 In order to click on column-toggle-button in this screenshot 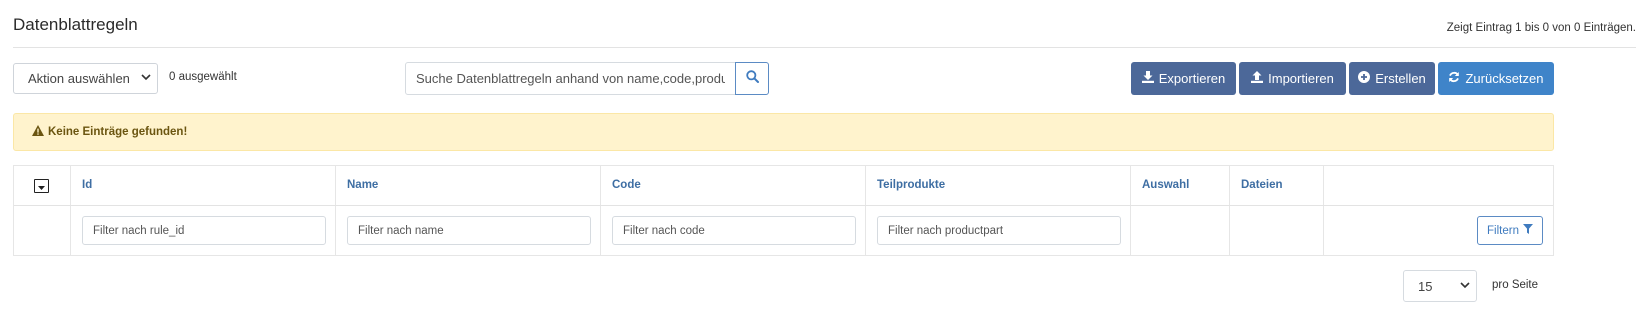, I will do `click(41, 186)`.